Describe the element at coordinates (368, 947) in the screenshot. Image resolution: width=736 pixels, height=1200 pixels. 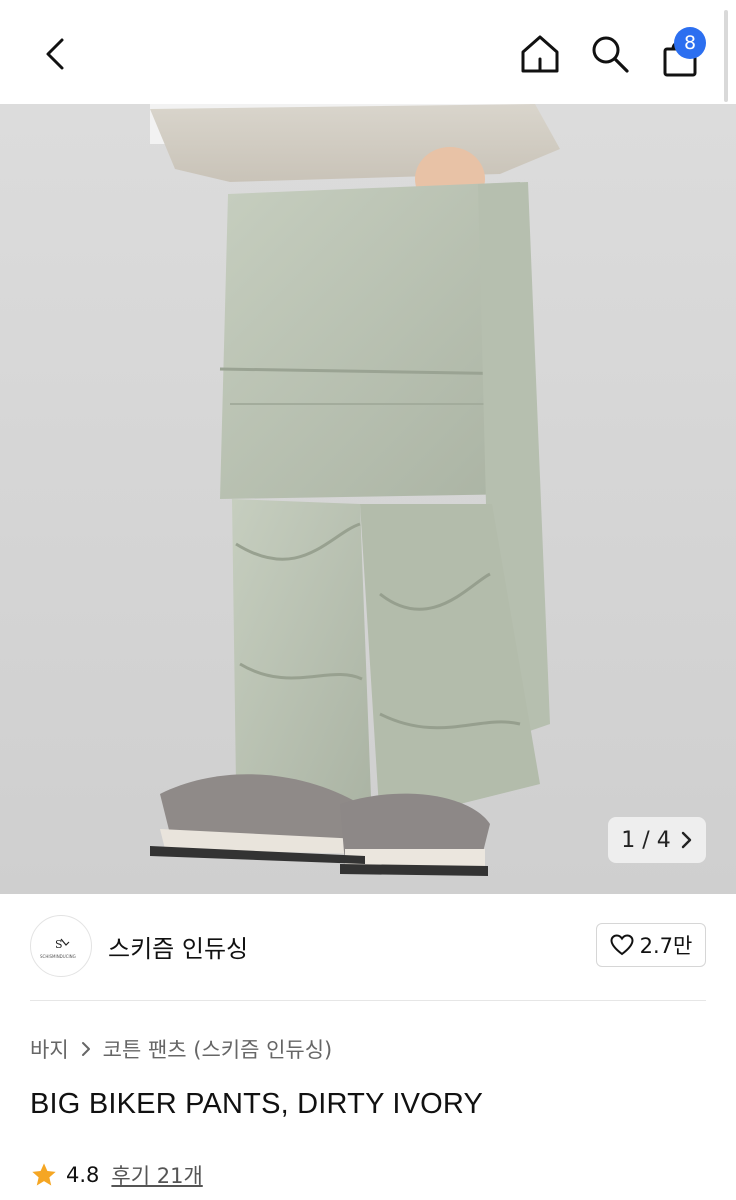
I see `seller-row: S SCHISMINDUCING 스키즘 인듀싱 2.7만` at that location.